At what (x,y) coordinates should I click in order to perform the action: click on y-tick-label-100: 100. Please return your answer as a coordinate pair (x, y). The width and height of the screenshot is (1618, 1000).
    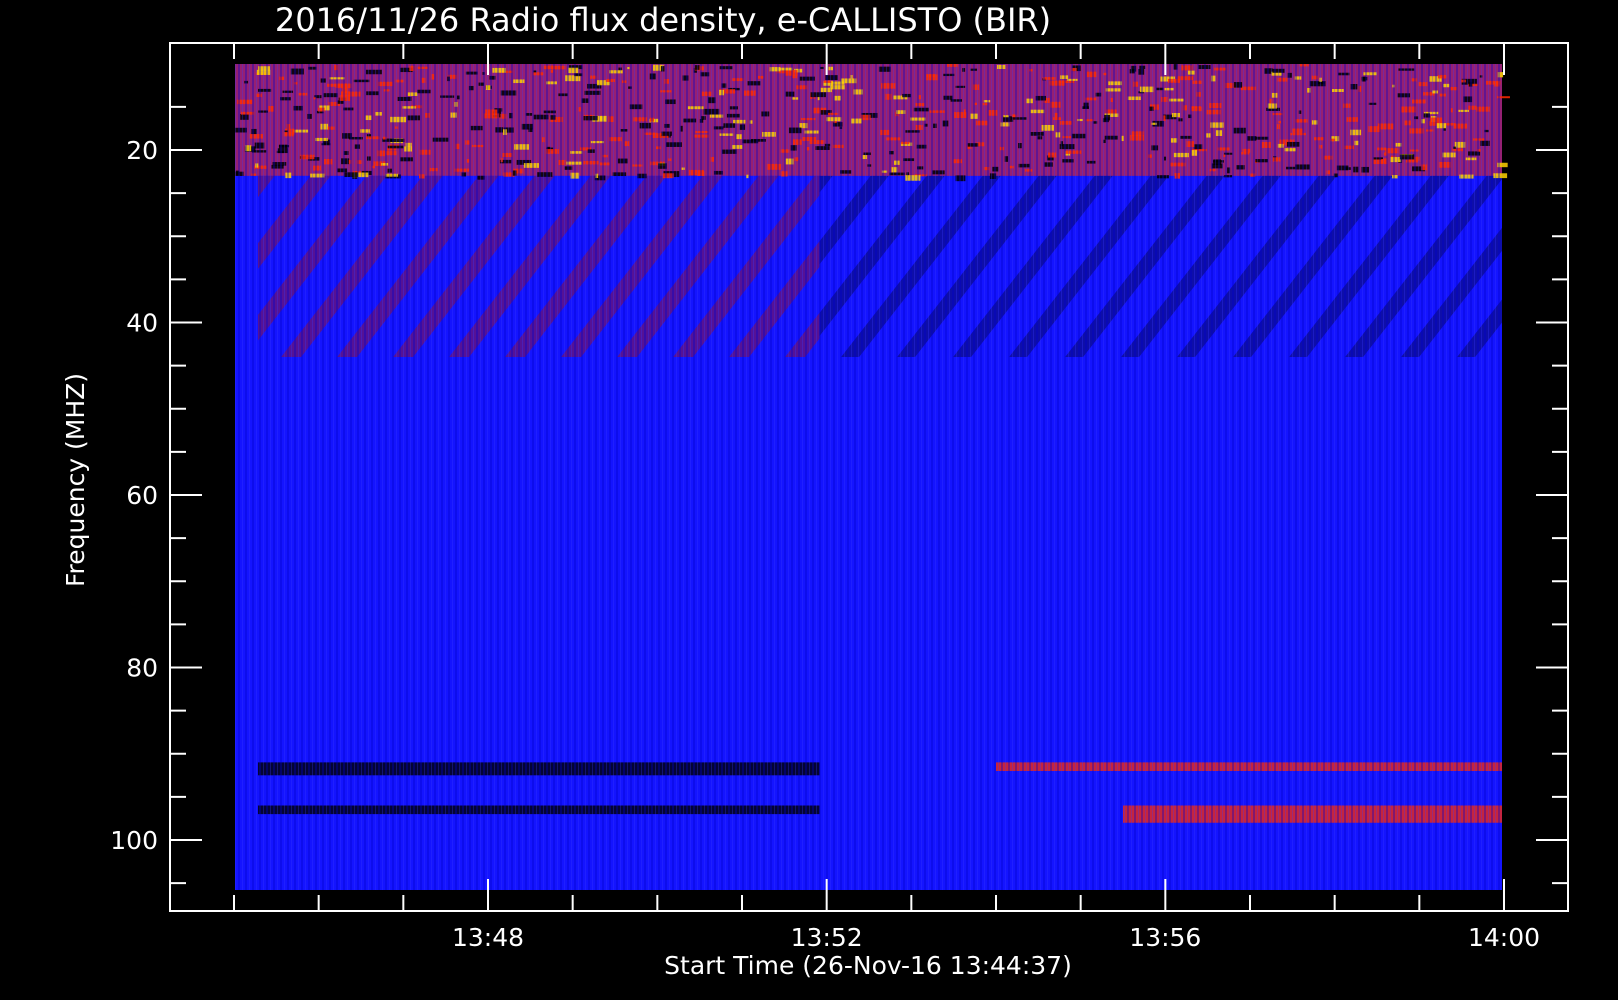
    Looking at the image, I should click on (134, 840).